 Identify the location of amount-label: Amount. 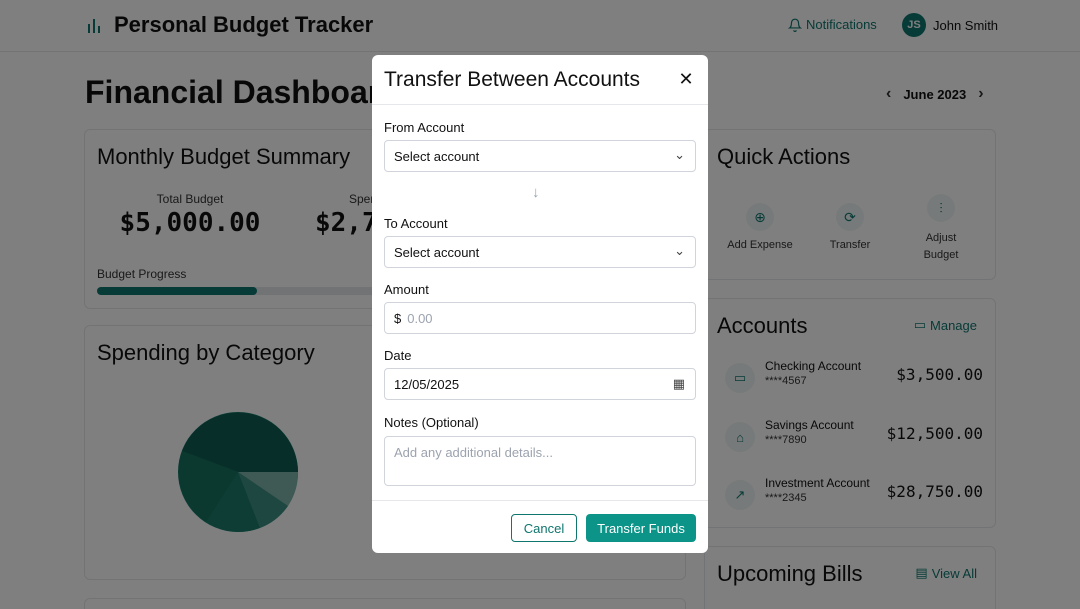
(406, 289).